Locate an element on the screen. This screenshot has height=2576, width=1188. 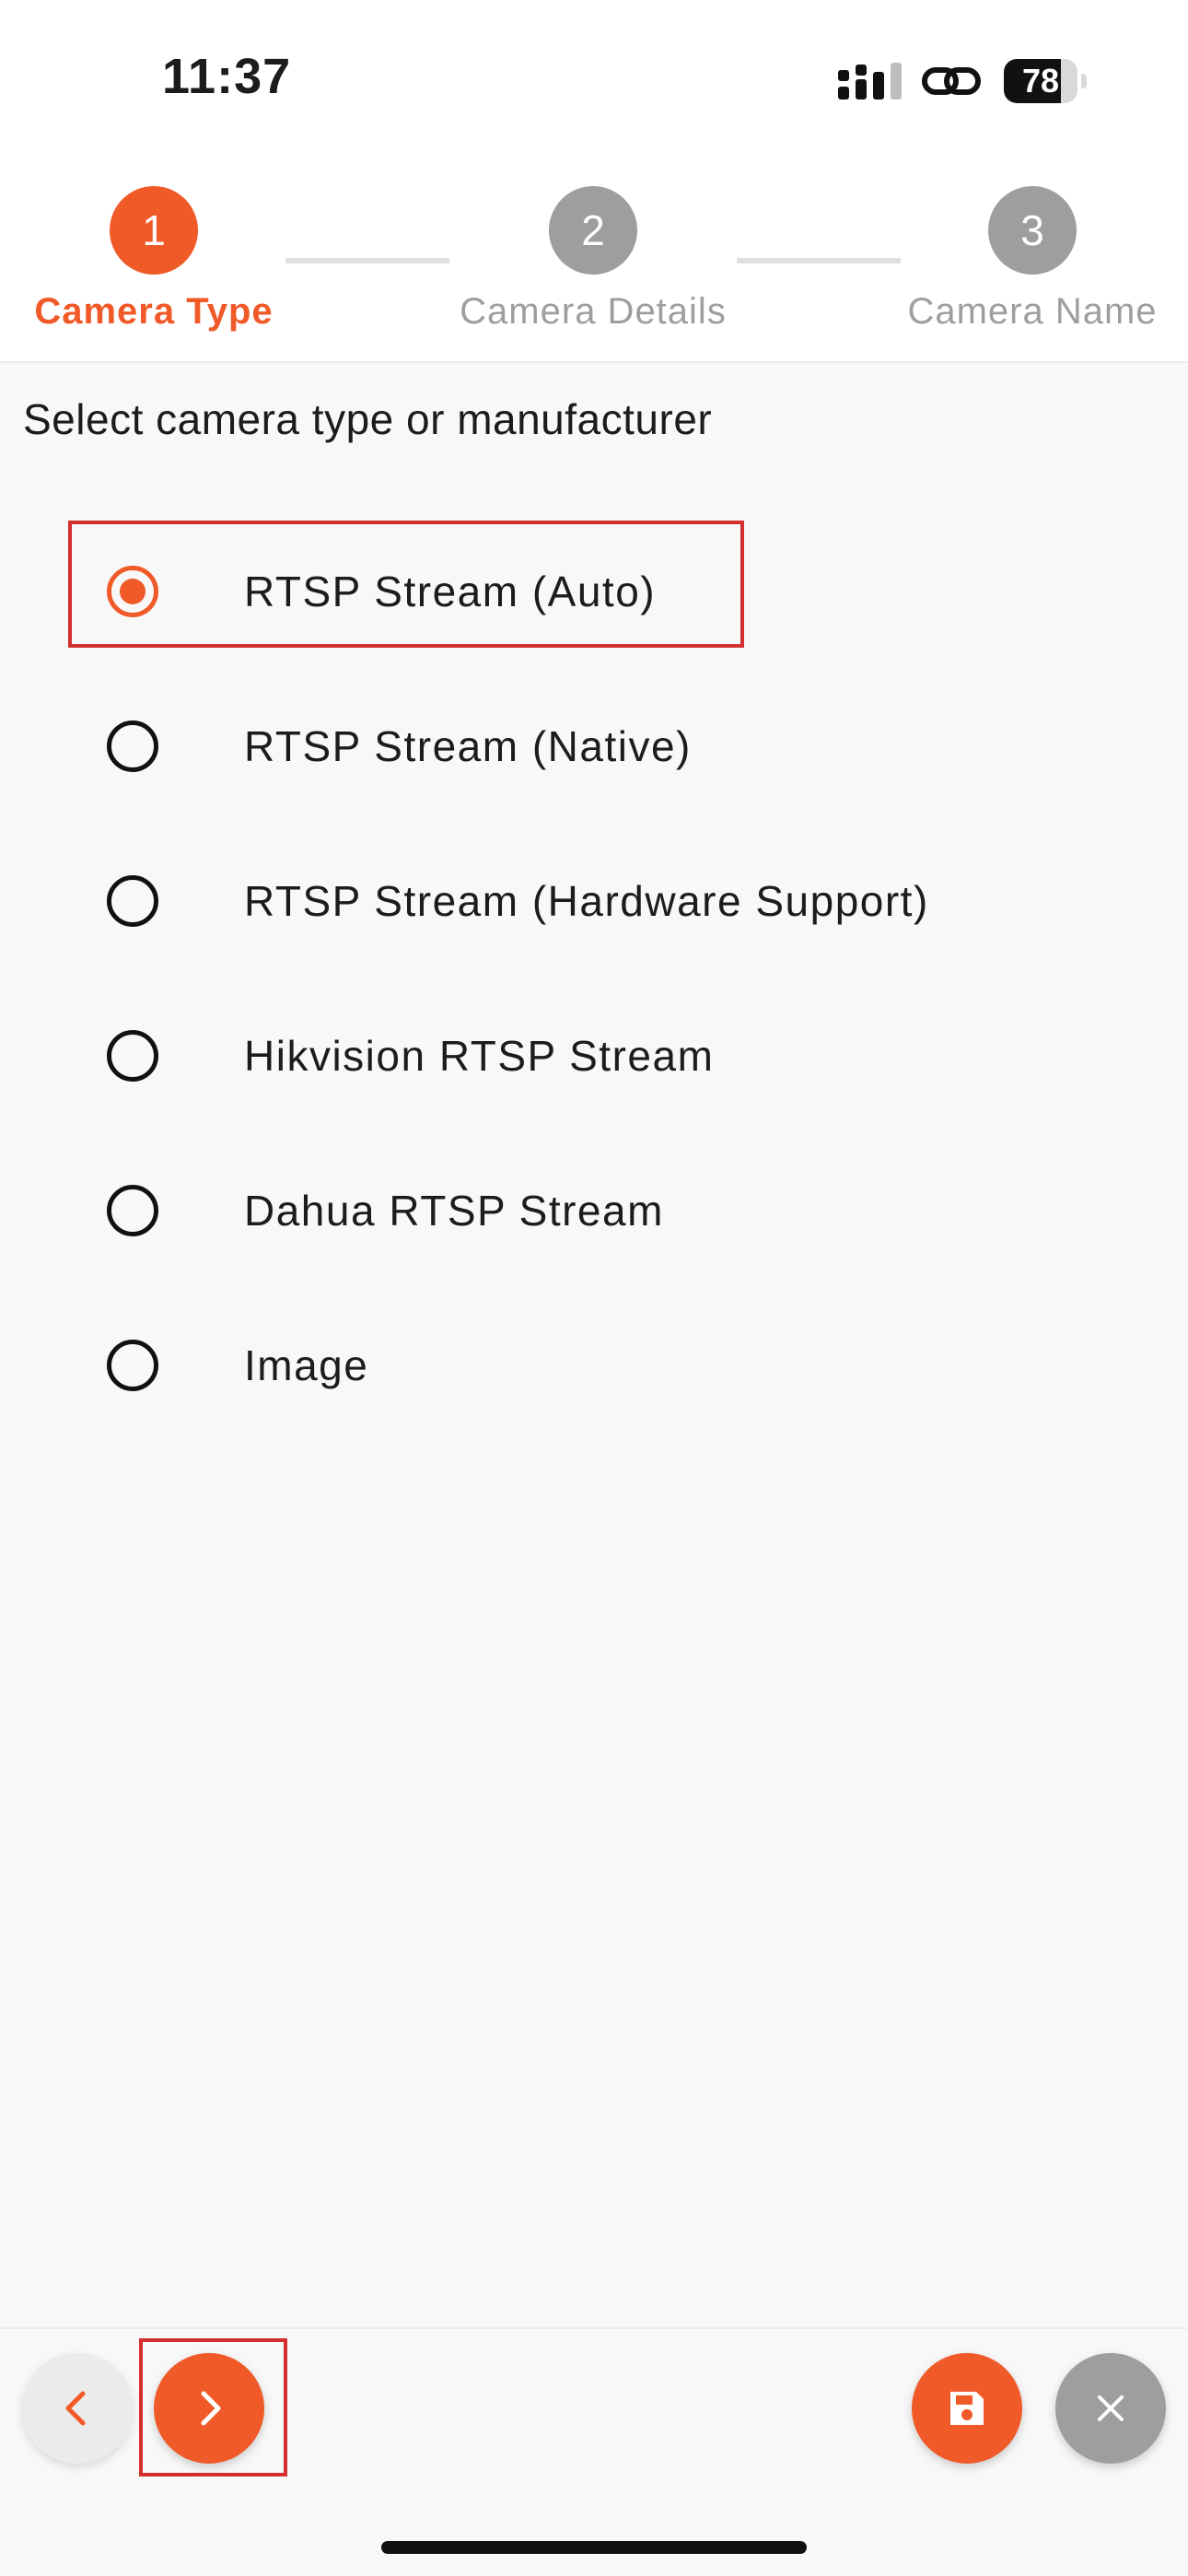
bottom-toolbar is located at coordinates (594, 2406).